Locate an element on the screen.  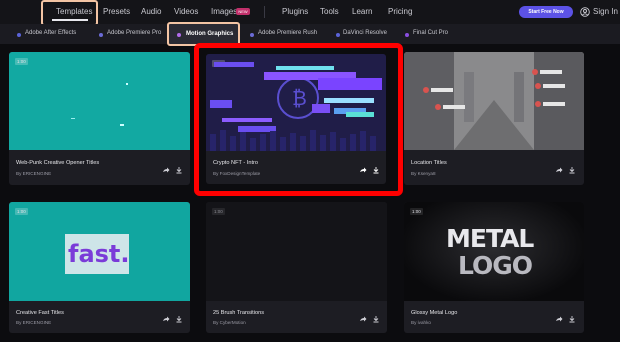
thumb-text-logo: LOGO is located at coordinates (495, 265).